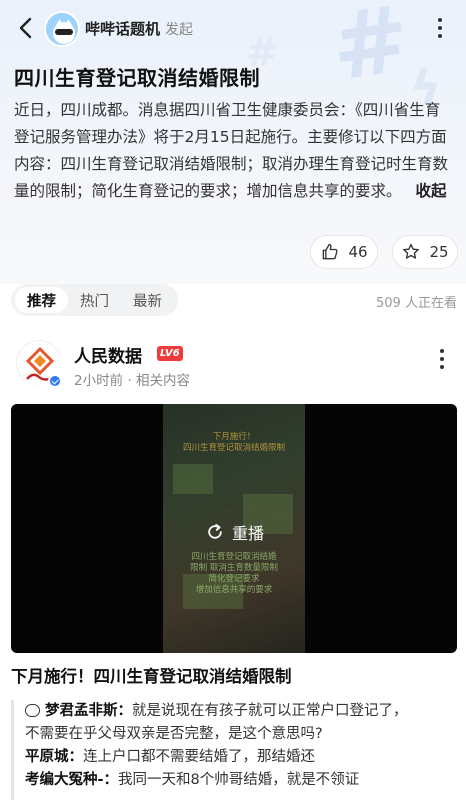 This screenshot has width=466, height=800. I want to click on video-overlay-caption: 下月施行！ 四川生育登记取消结婚限制, so click(234, 443).